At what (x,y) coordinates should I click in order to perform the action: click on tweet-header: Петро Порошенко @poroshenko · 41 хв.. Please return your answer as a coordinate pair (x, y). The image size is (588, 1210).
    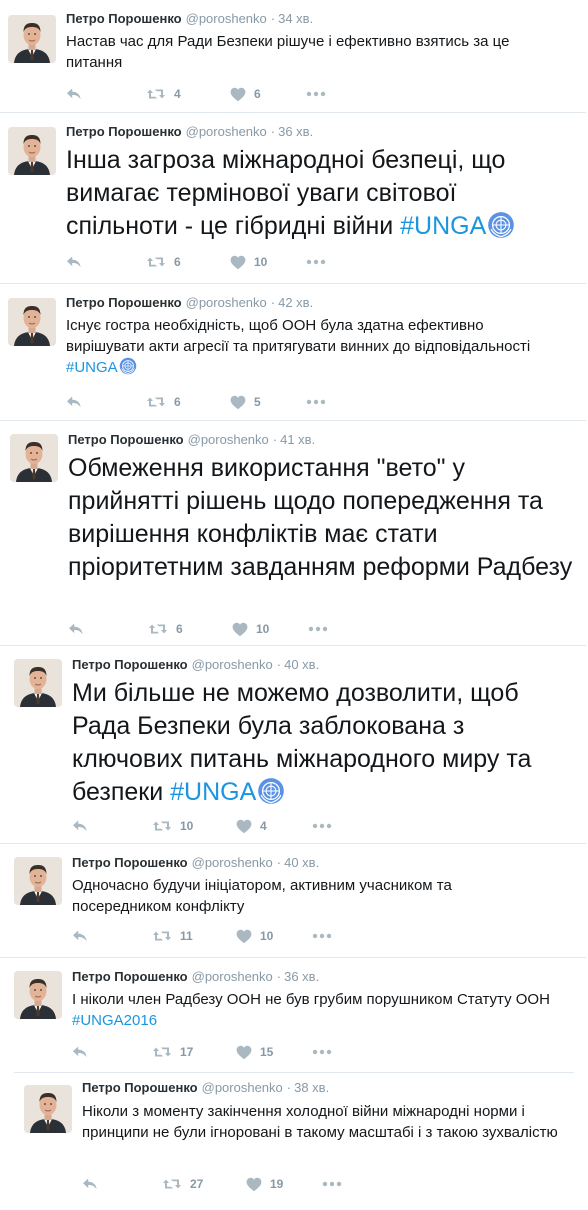
    Looking at the image, I should click on (191, 440).